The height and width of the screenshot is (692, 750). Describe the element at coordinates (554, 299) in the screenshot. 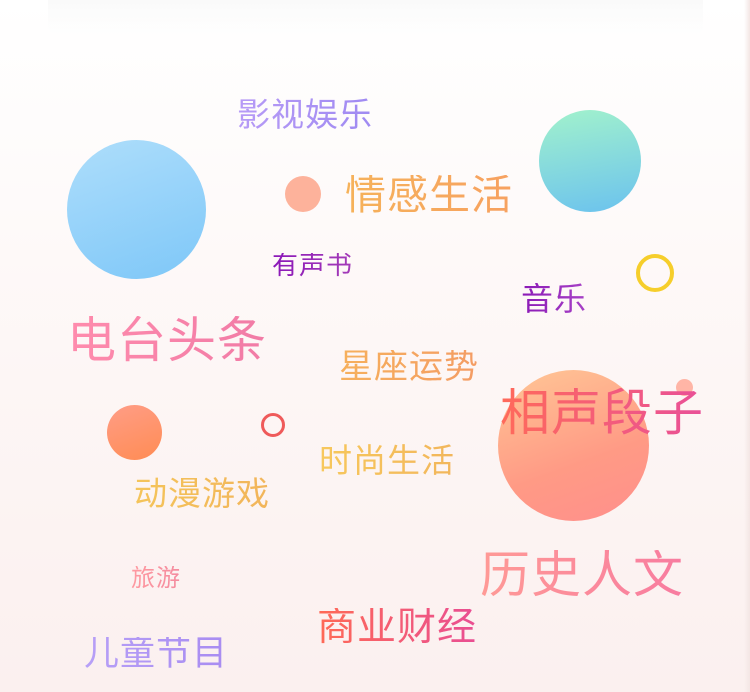

I see `category-music: 音乐` at that location.